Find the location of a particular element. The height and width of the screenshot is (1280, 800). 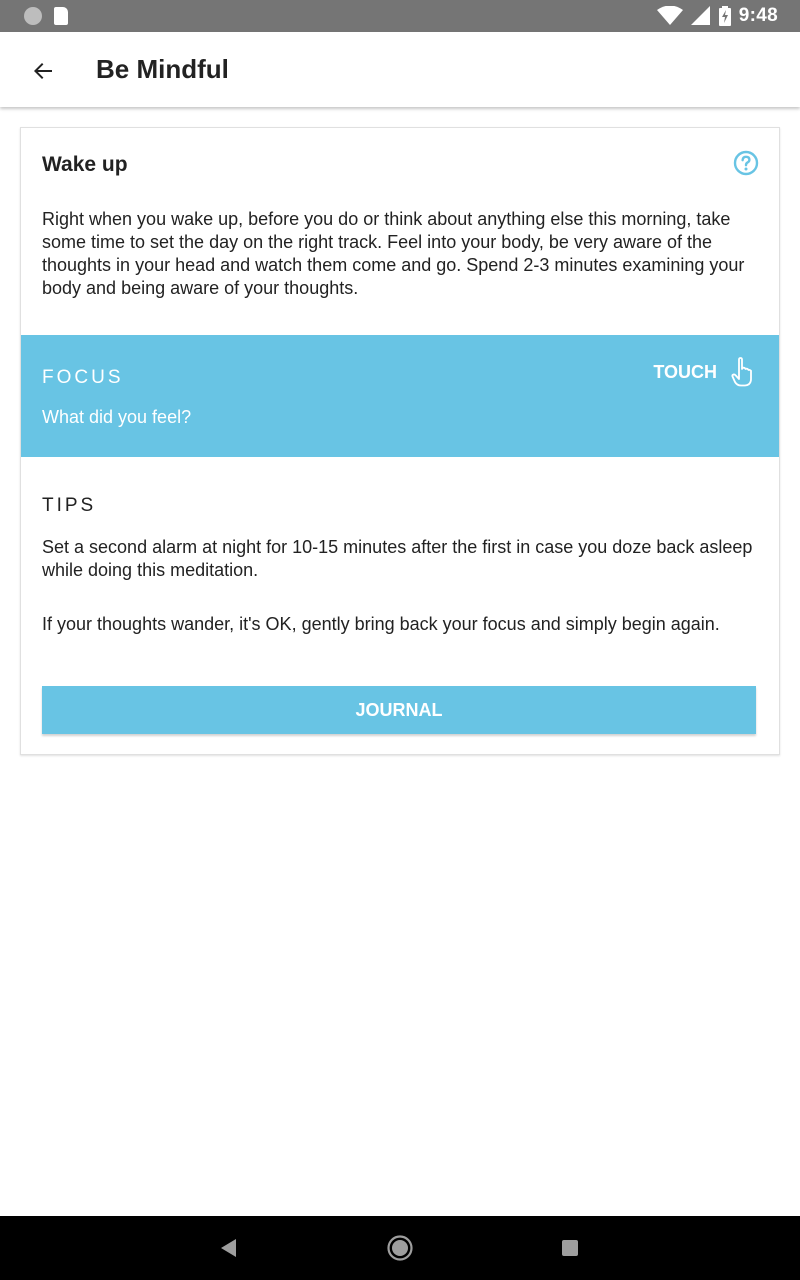

focus-heading: FOCUS is located at coordinates (83, 377).